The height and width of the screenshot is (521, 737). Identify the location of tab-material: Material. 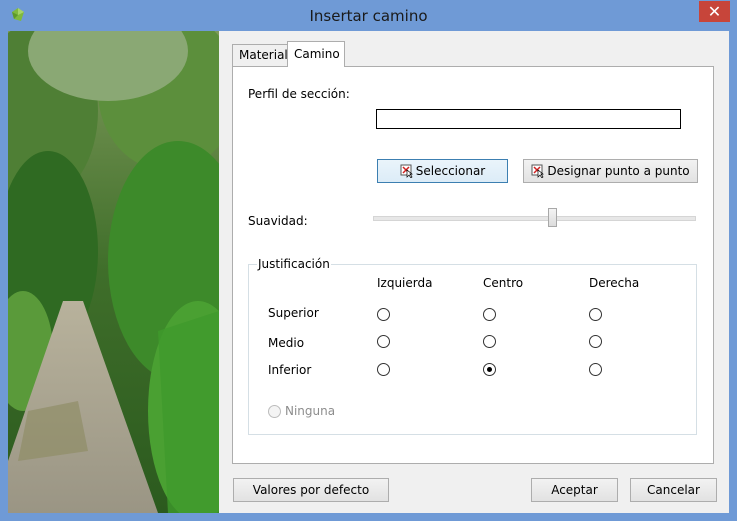
(261, 55).